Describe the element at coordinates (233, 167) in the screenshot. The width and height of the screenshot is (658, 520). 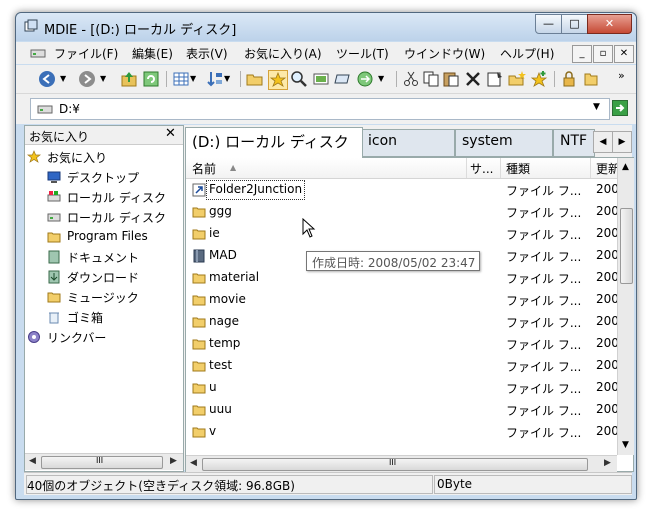
I see `sort-ascending-icon: ▲` at that location.